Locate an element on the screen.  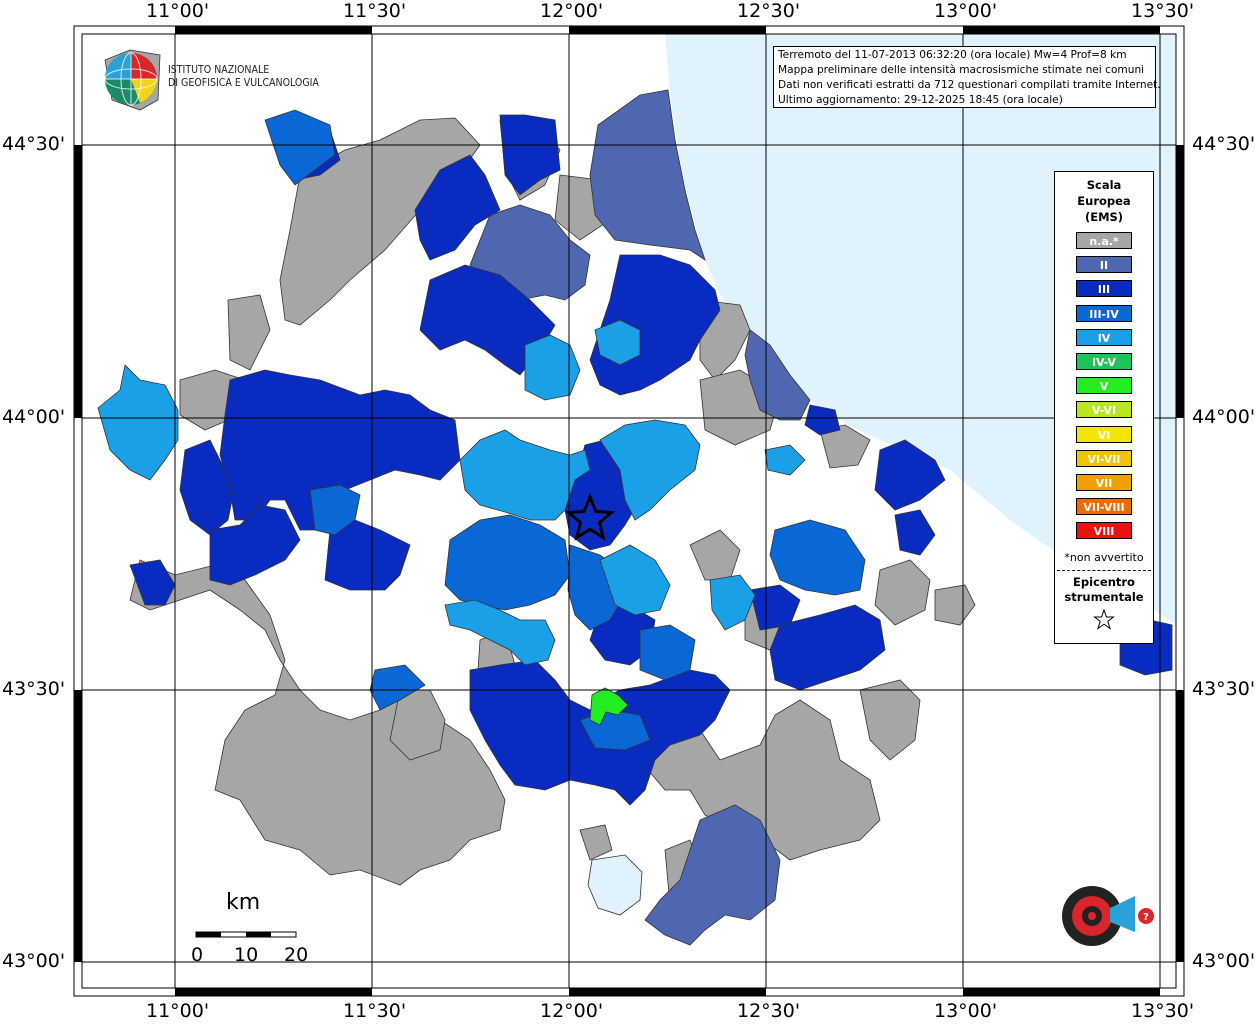
legend-item: III is located at coordinates (1104, 292).